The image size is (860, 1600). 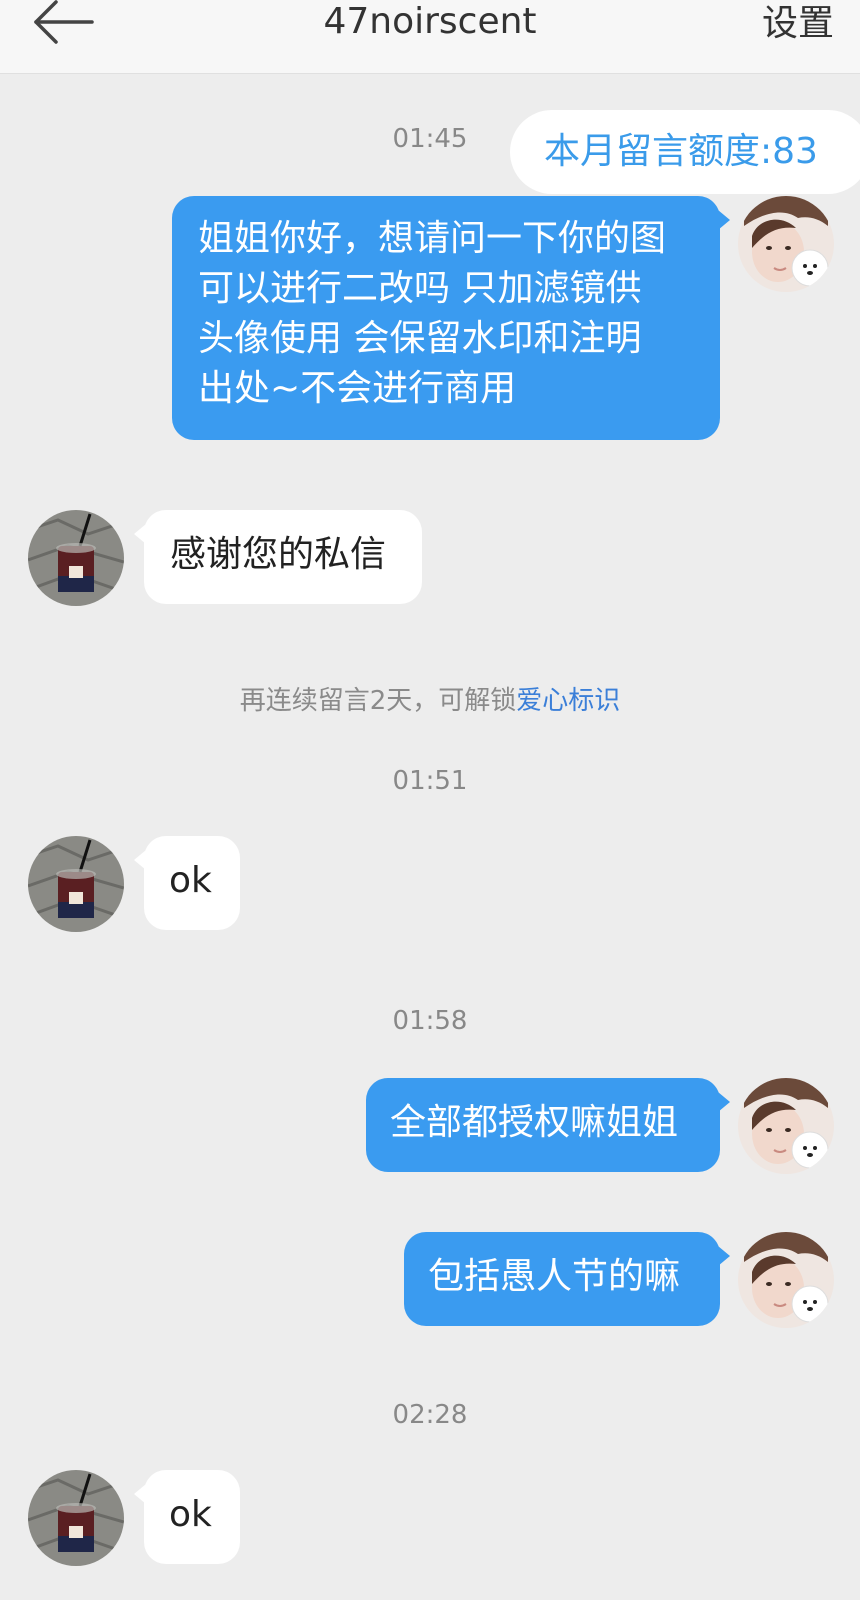 What do you see at coordinates (798, 24) in the screenshot?
I see `settings-button: 设置` at bounding box center [798, 24].